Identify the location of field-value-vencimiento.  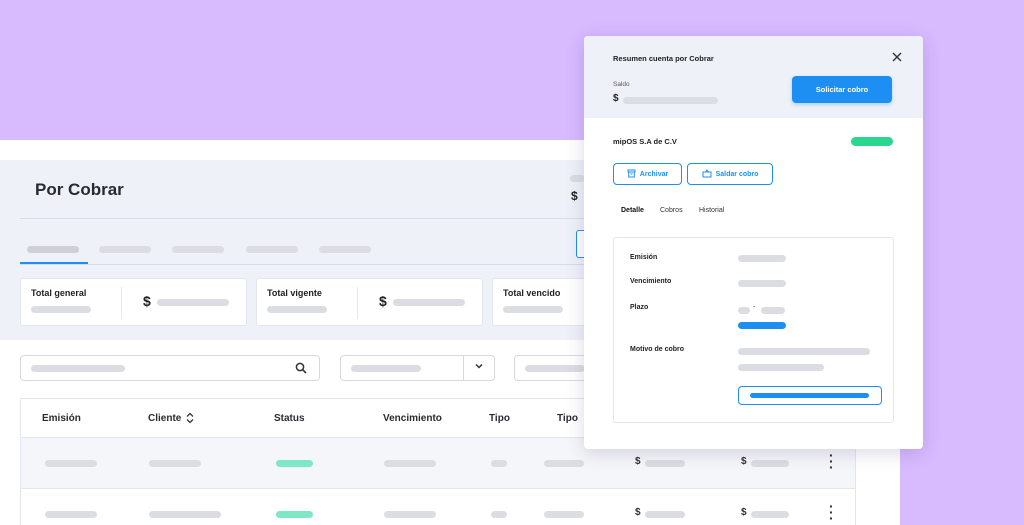
(762, 283).